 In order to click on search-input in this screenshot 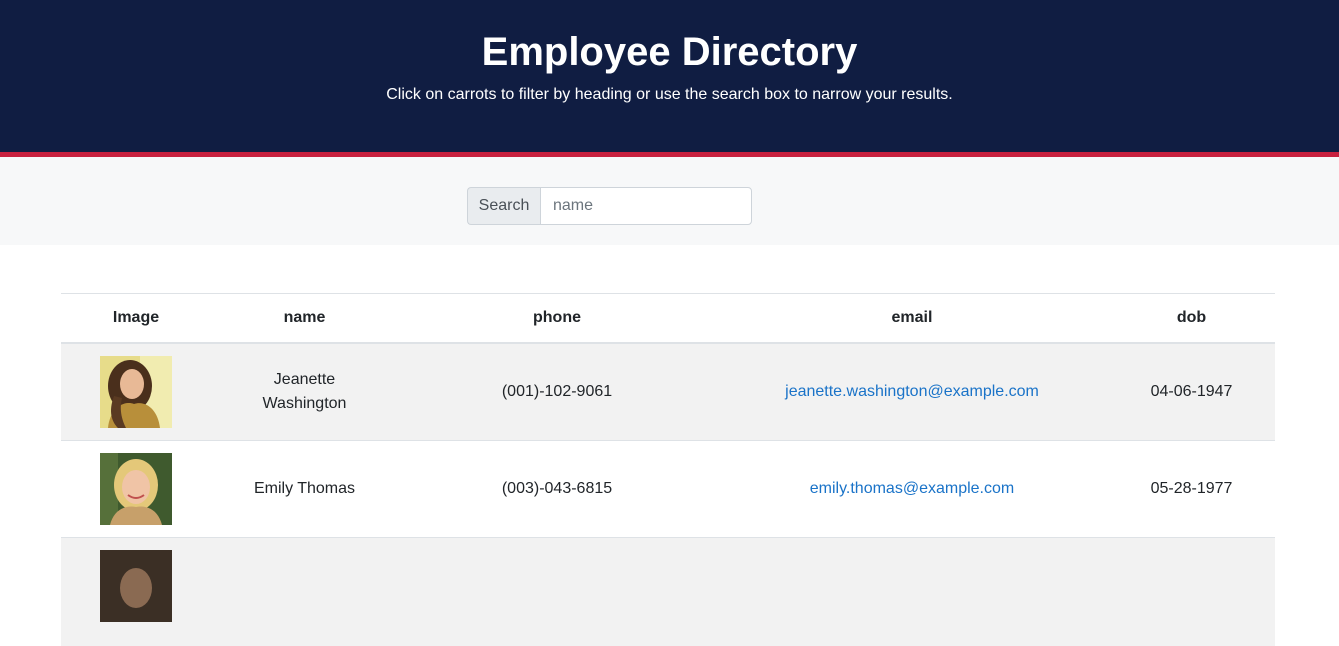, I will do `click(646, 206)`.